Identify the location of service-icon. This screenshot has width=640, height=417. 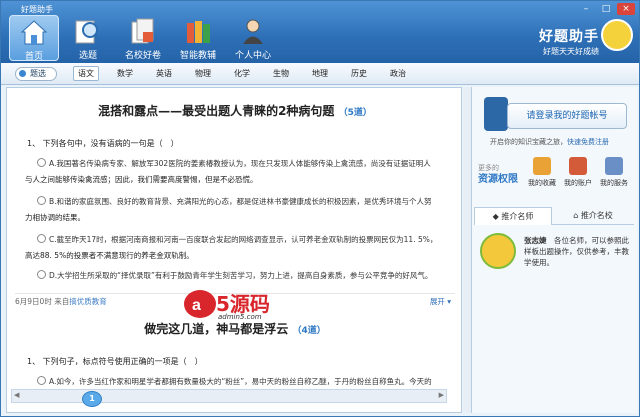
(614, 166).